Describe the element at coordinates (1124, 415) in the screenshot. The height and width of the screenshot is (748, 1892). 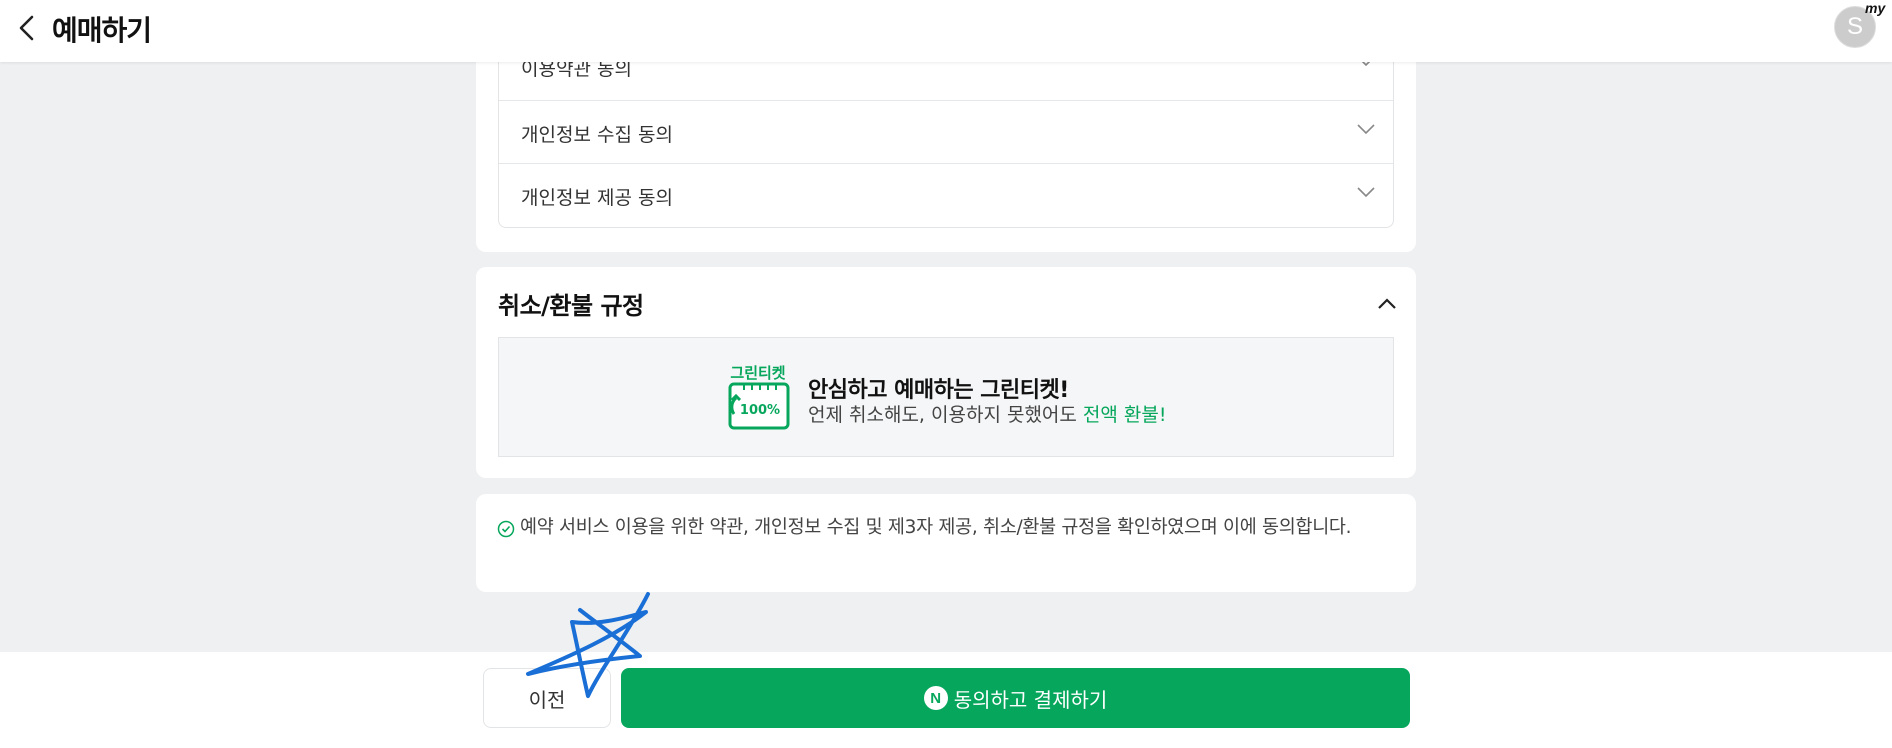
I see `subtext-highlight: 전액 환불!` at that location.